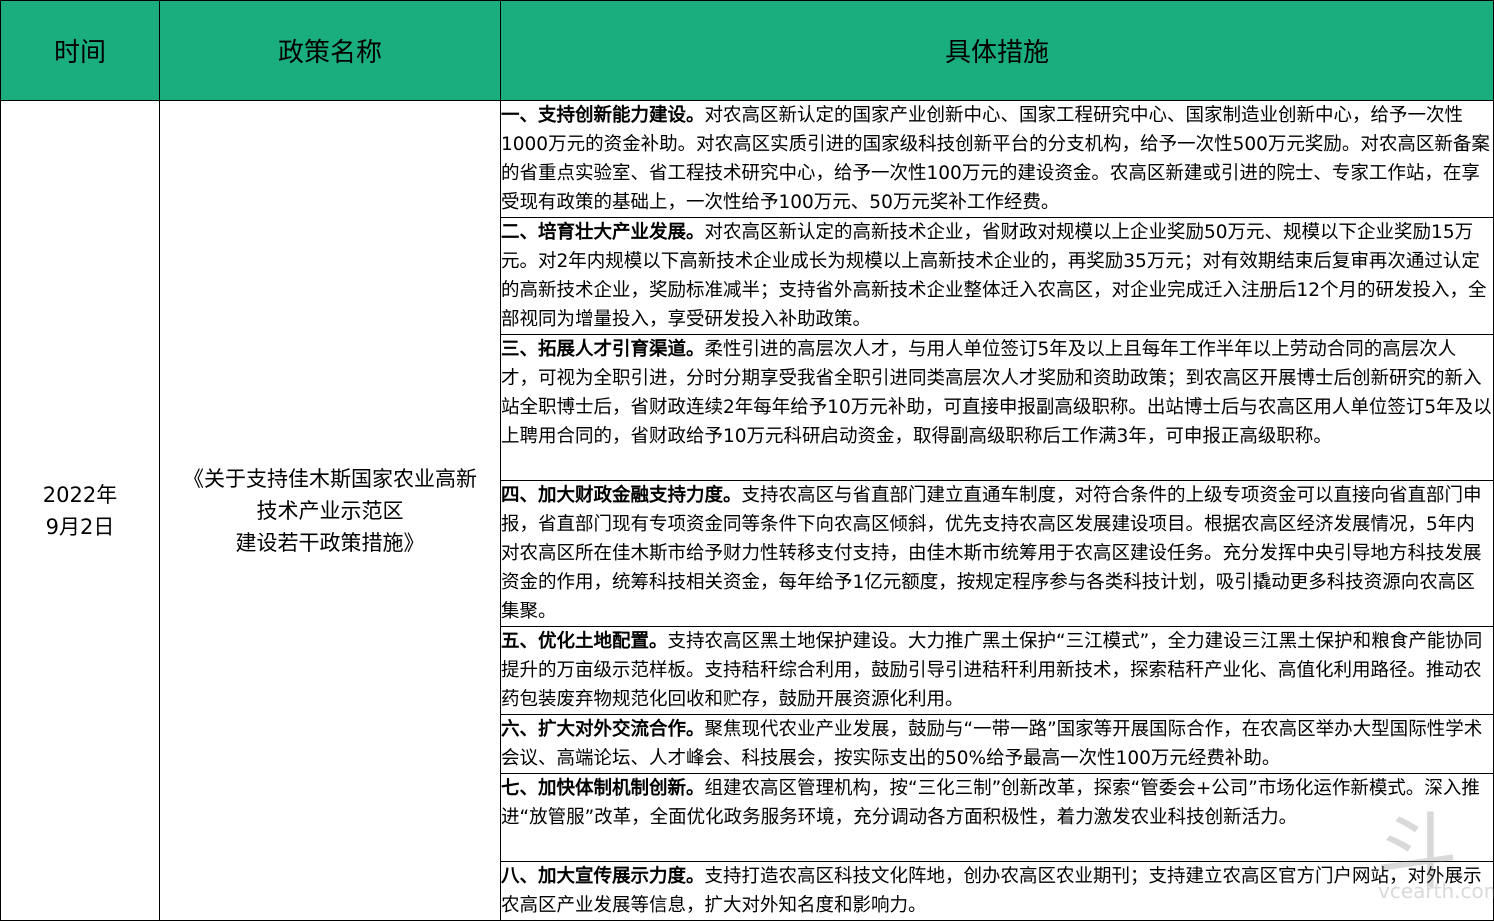 The image size is (1494, 921). Describe the element at coordinates (80, 510) in the screenshot. I see `date-cell: 2022年 9月2日` at that location.